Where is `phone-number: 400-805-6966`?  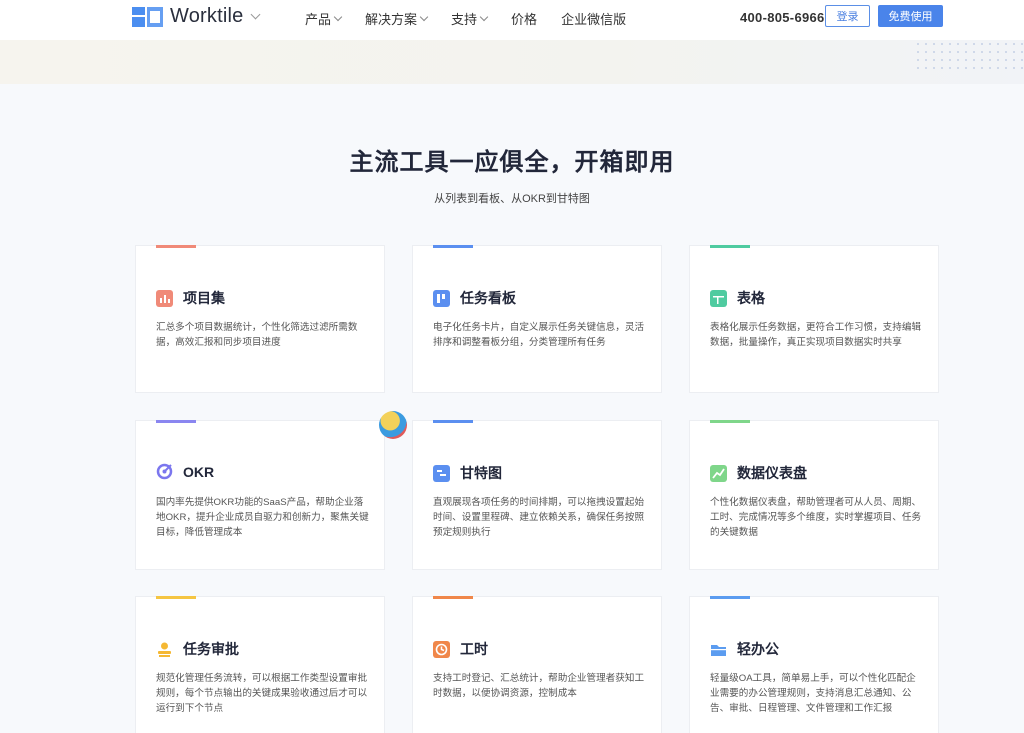
phone-number: 400-805-6966 is located at coordinates (782, 17).